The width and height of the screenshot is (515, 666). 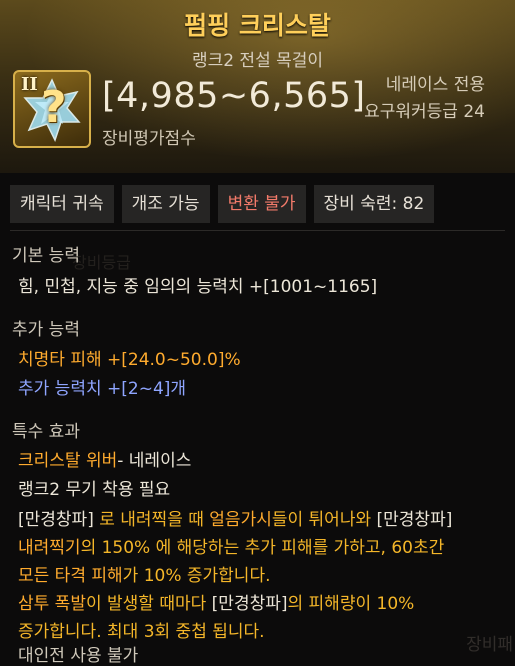 What do you see at coordinates (198, 287) in the screenshot?
I see `basic-stat-line: 힘, 민첩, 지능 중 임의의 능력치 +[1001~1165]` at bounding box center [198, 287].